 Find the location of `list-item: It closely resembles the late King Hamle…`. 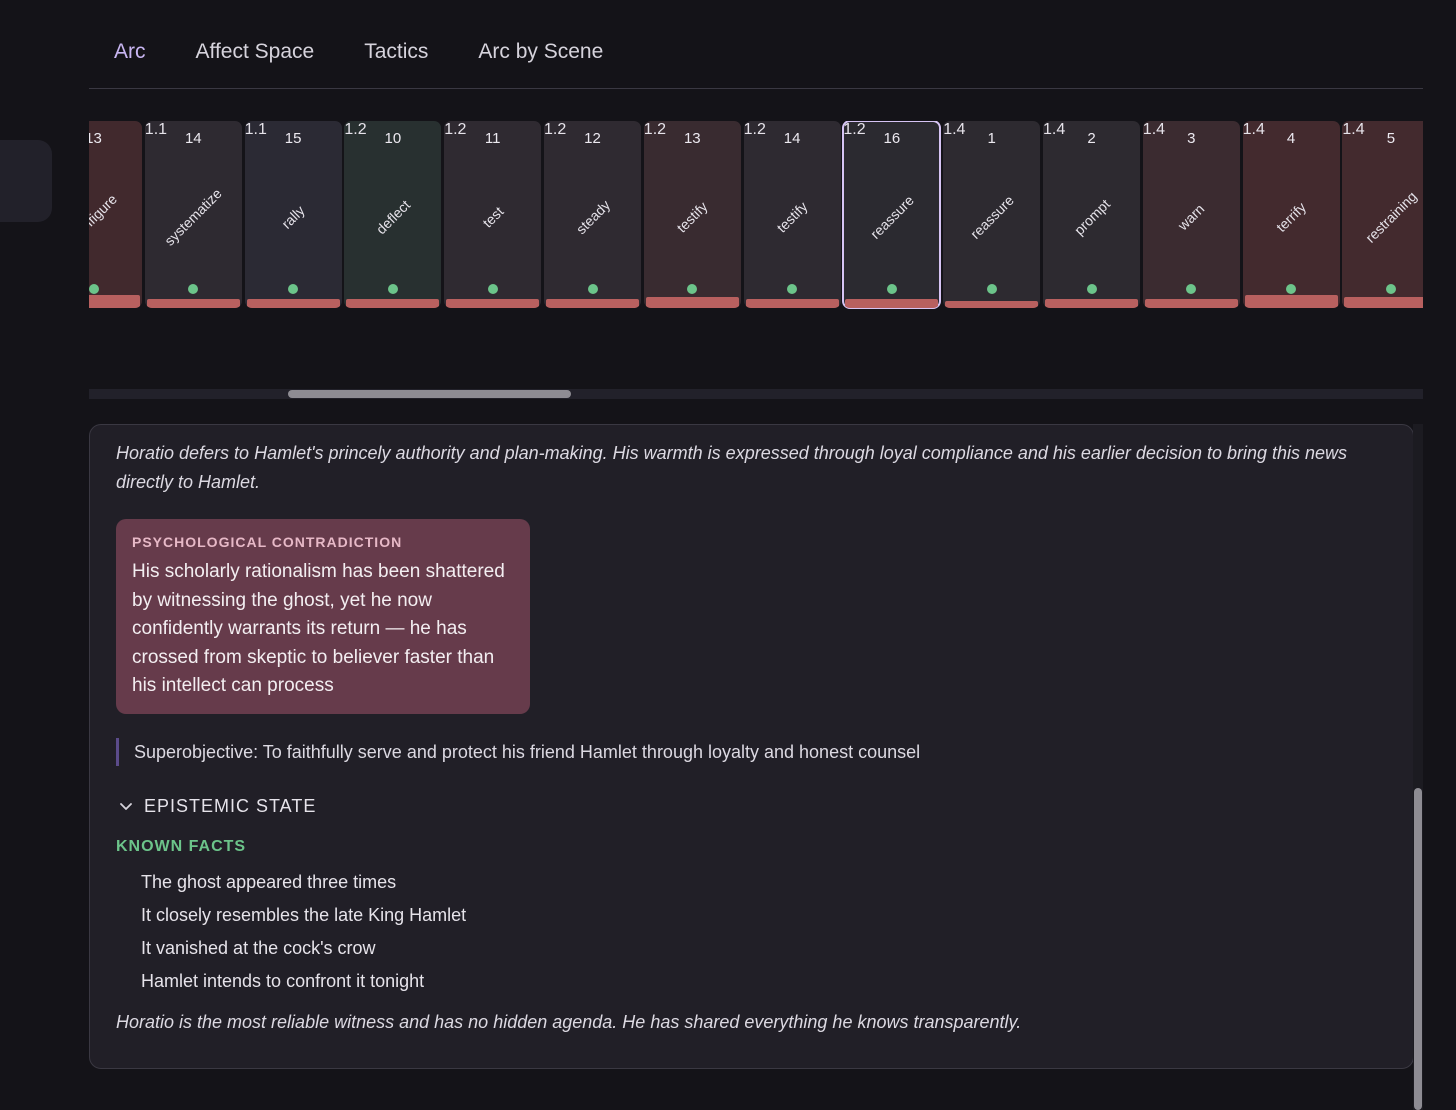

list-item: It closely resembles the late King Hamle… is located at coordinates (304, 915).